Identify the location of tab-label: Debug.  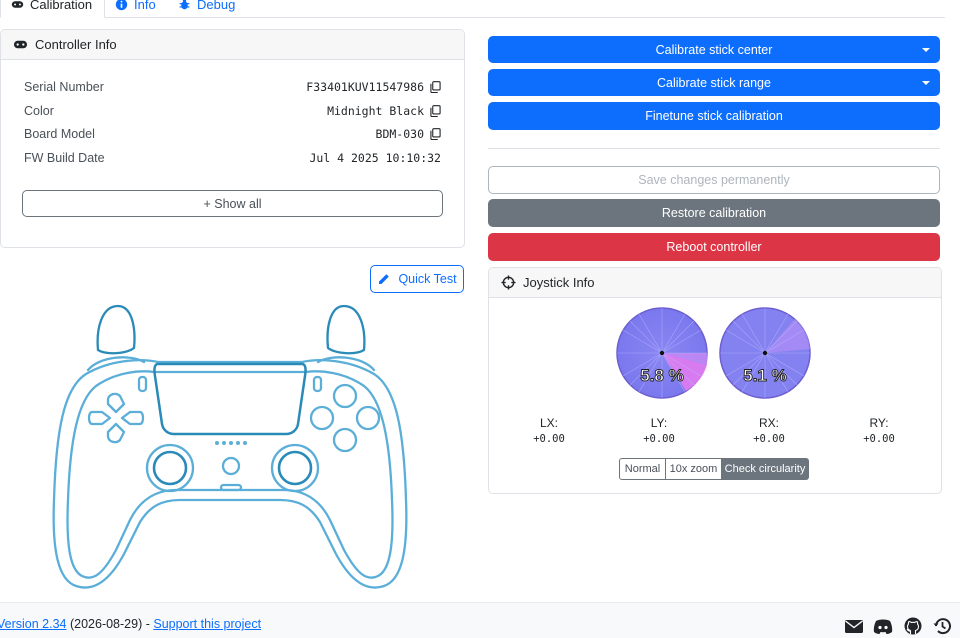
(216, 6).